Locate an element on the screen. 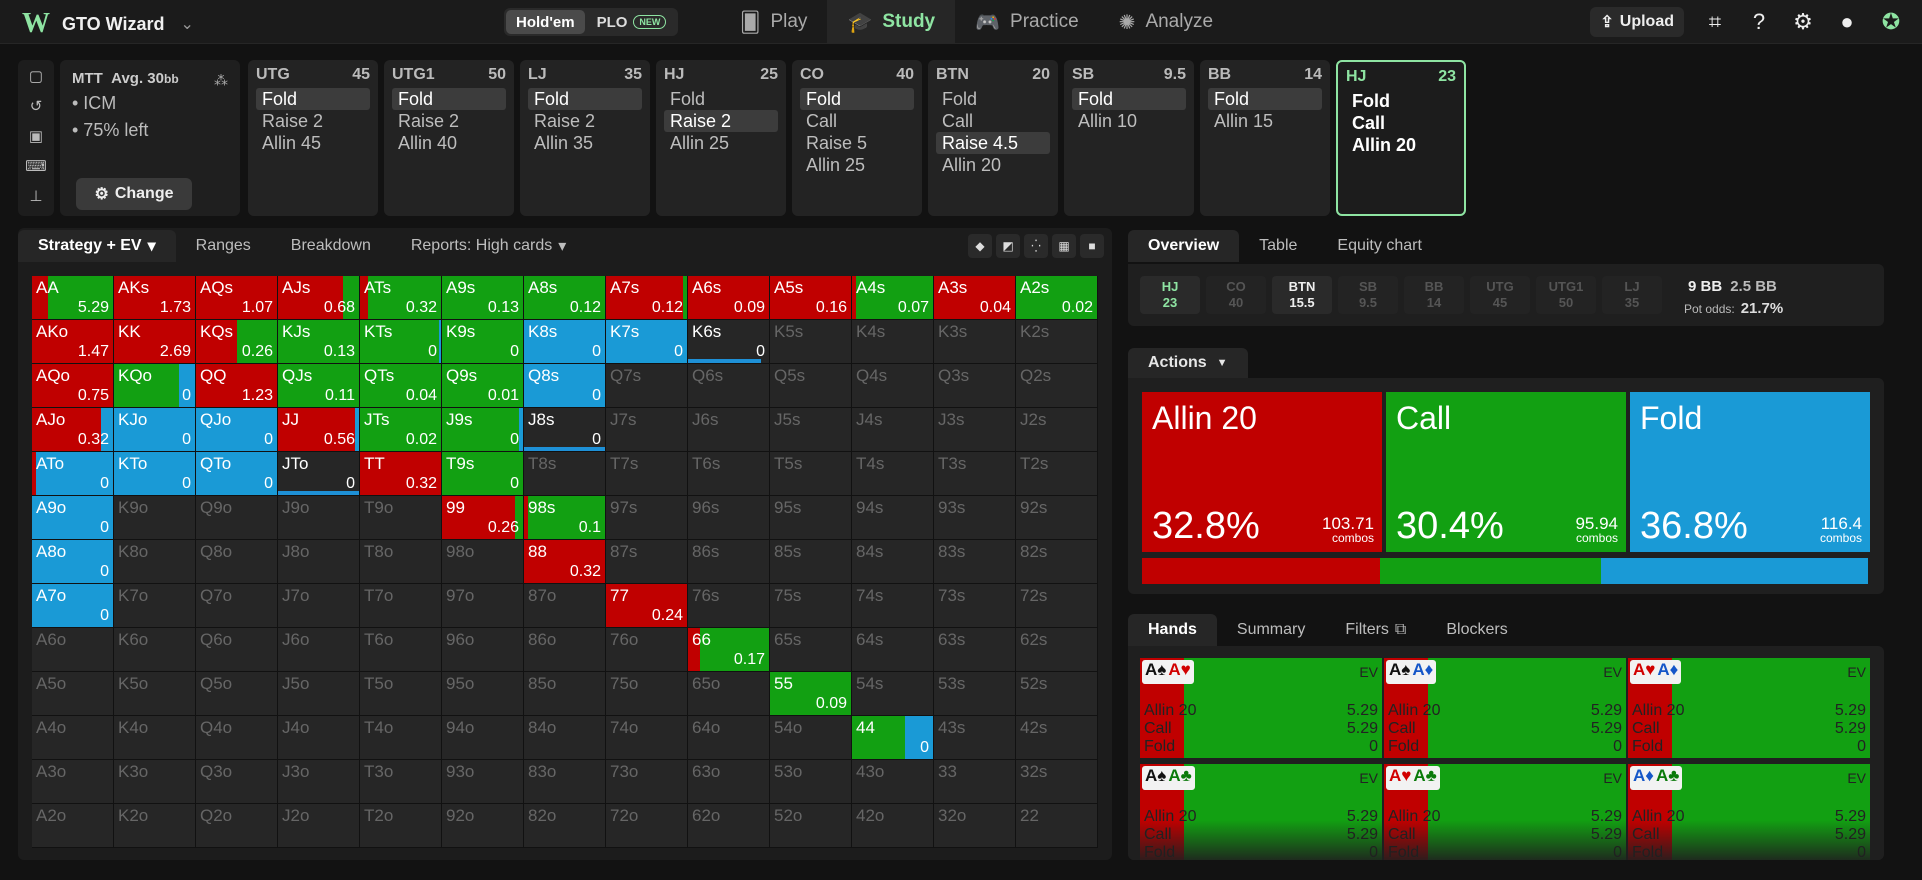 The height and width of the screenshot is (880, 1922). hand-cell-t3o: T3o is located at coordinates (401, 782).